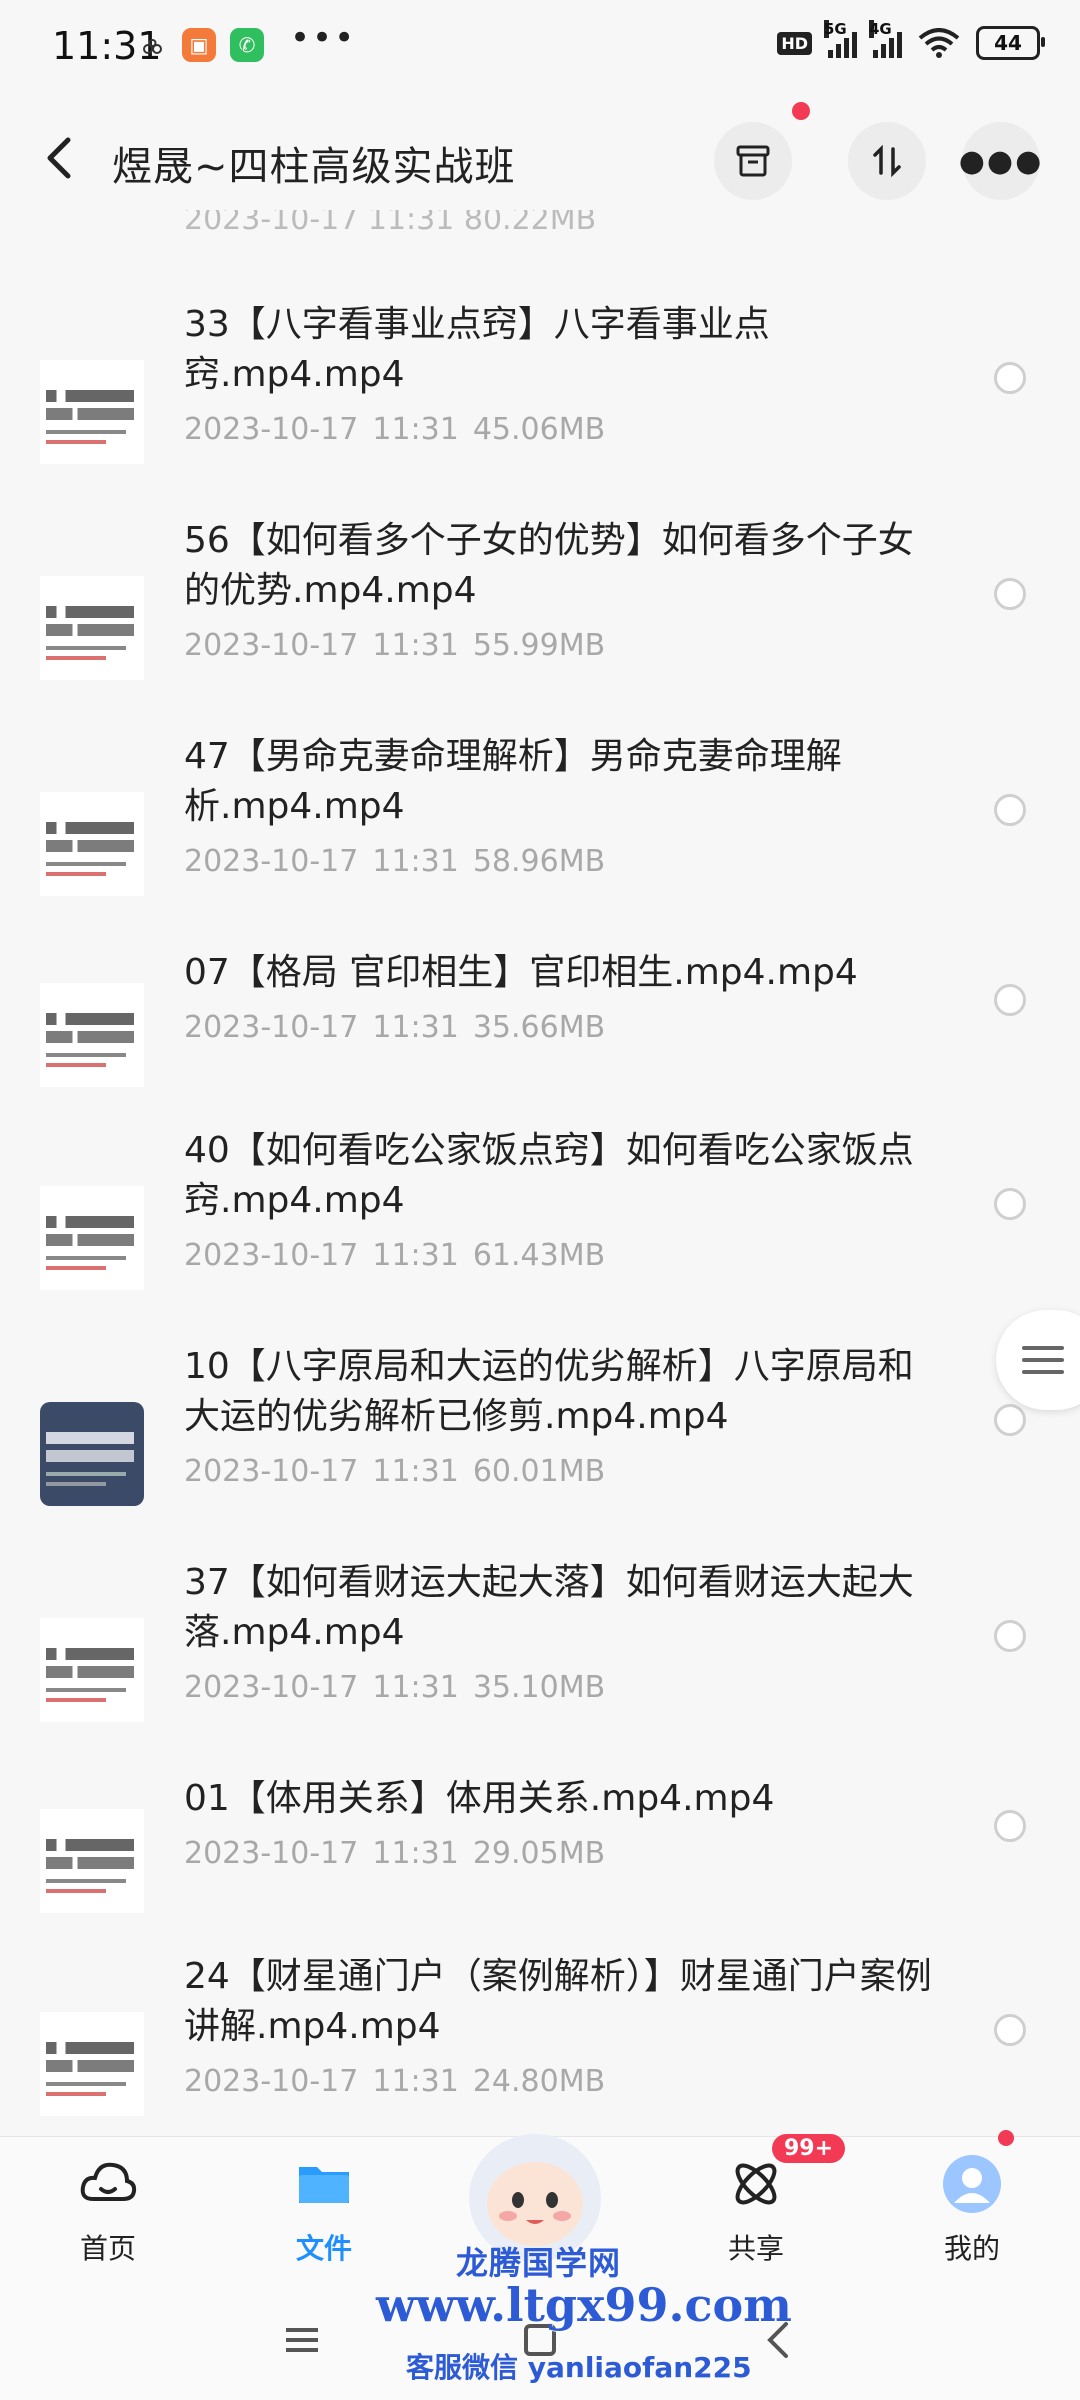 The width and height of the screenshot is (1080, 2400). I want to click on file-name: 24【财星通门户（案例解析）】财星通门户案例讲解.mp4.mp4, so click(558, 2001).